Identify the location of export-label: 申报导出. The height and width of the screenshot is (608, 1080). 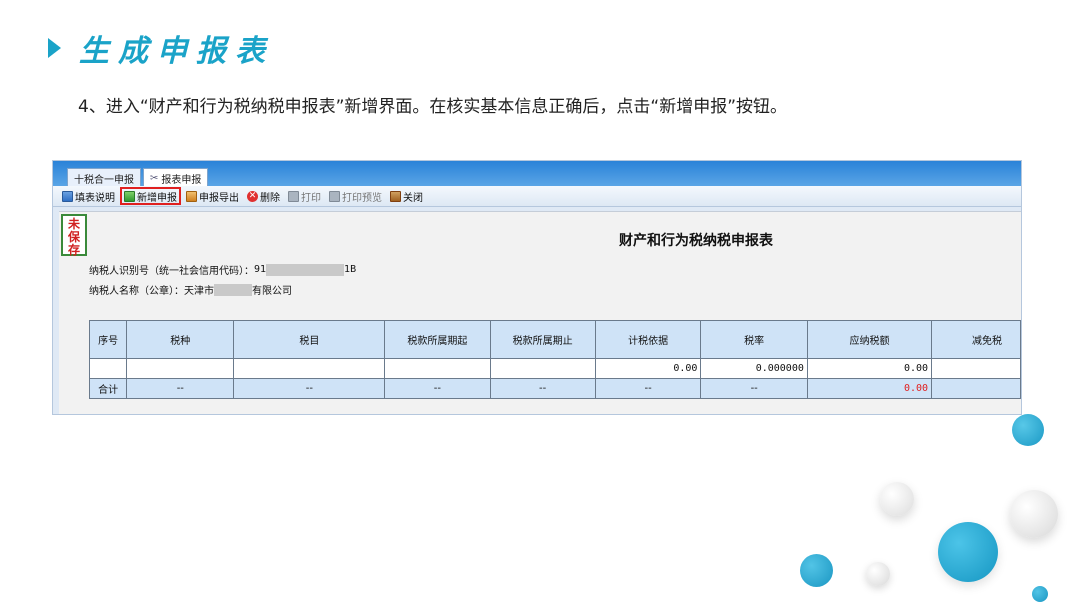
(219, 198).